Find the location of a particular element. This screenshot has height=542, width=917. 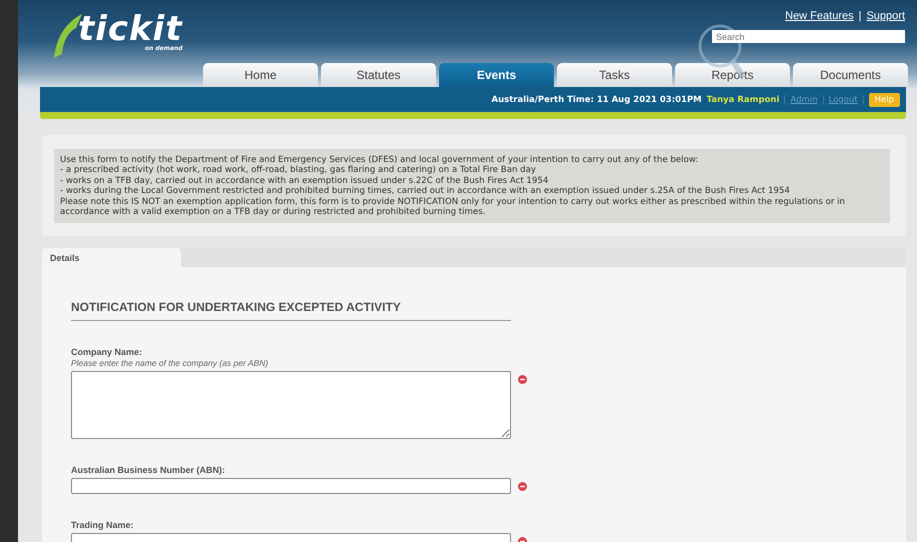

nav-tab: Home is located at coordinates (260, 75).